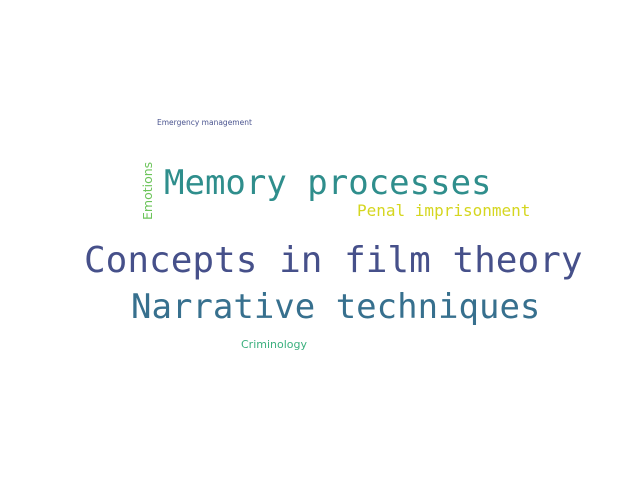 This screenshot has height=480, width=640. I want to click on word-narrative-techniques: Narrative techniques, so click(336, 307).